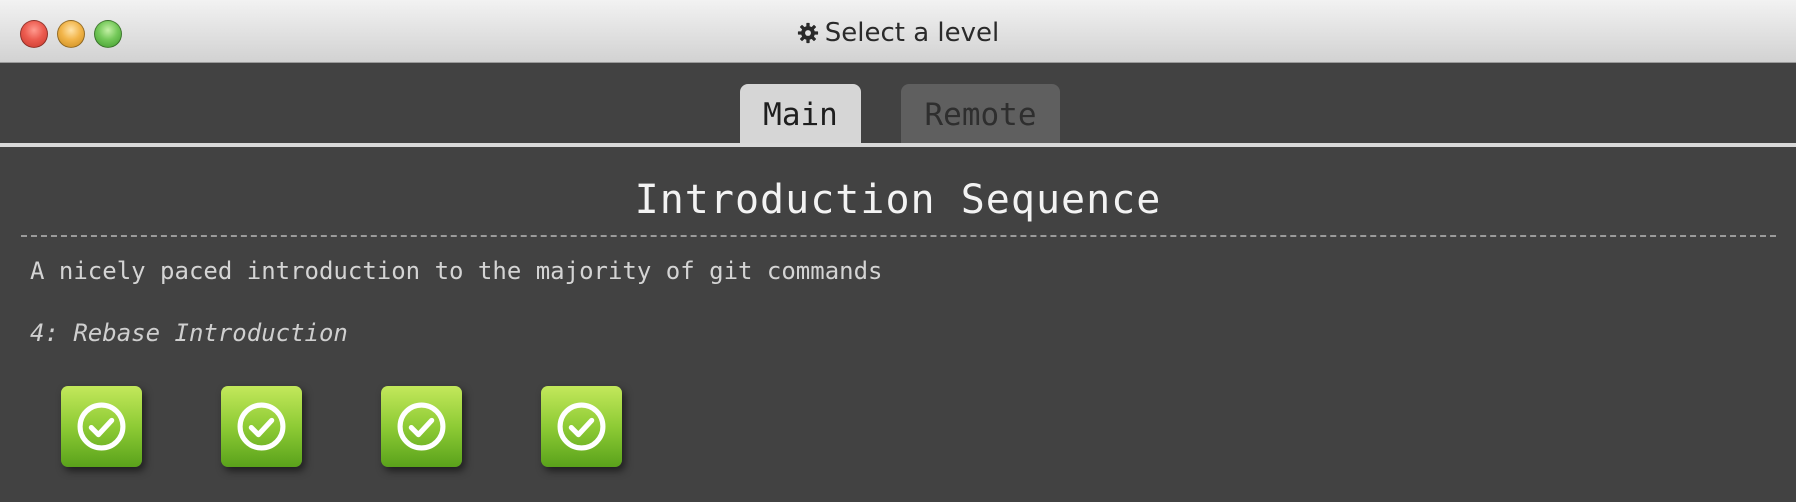 This screenshot has height=502, width=1796. I want to click on window-title: Select a level, so click(898, 33).